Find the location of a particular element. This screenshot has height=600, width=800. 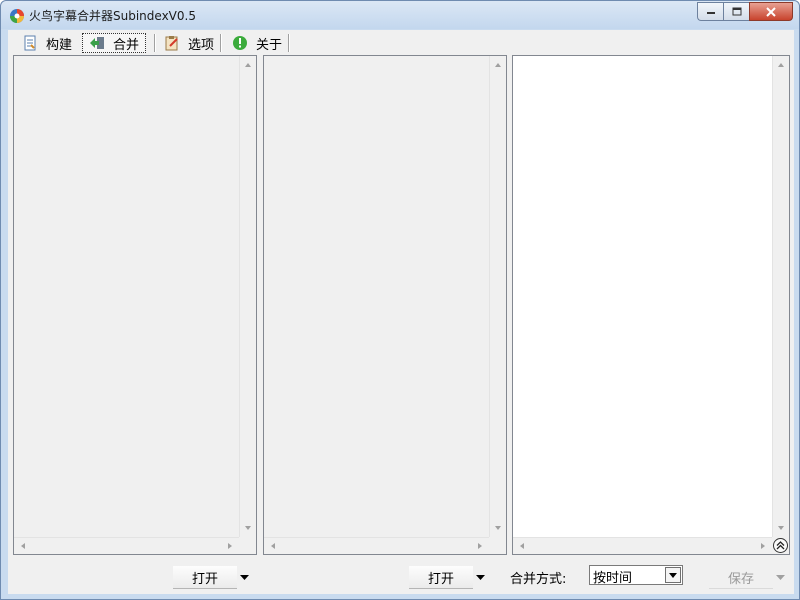

open-left-split-button: 打开 is located at coordinates (212, 577).